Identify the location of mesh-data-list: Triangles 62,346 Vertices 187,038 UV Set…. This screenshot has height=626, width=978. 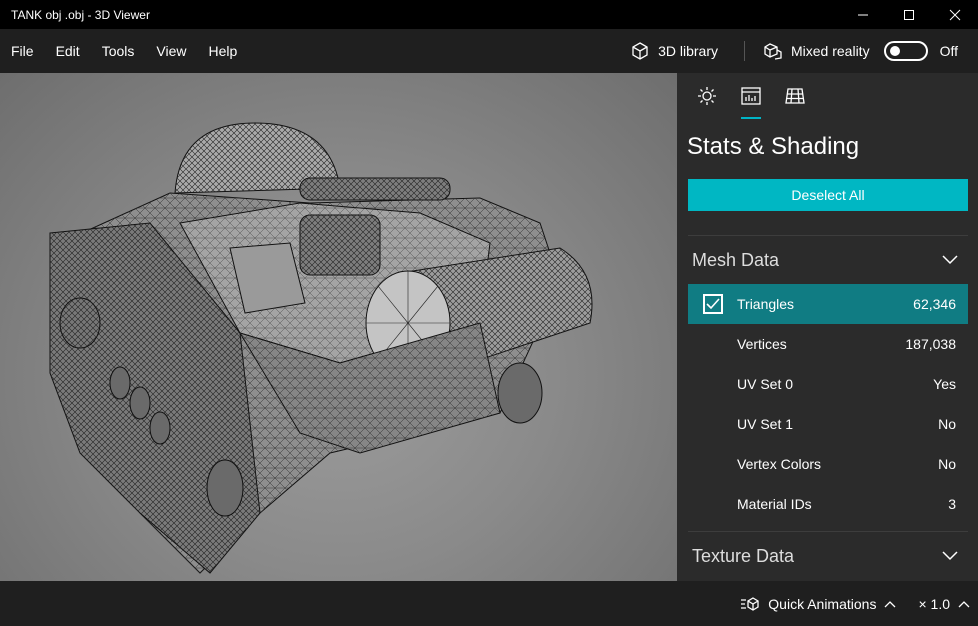
(828, 404).